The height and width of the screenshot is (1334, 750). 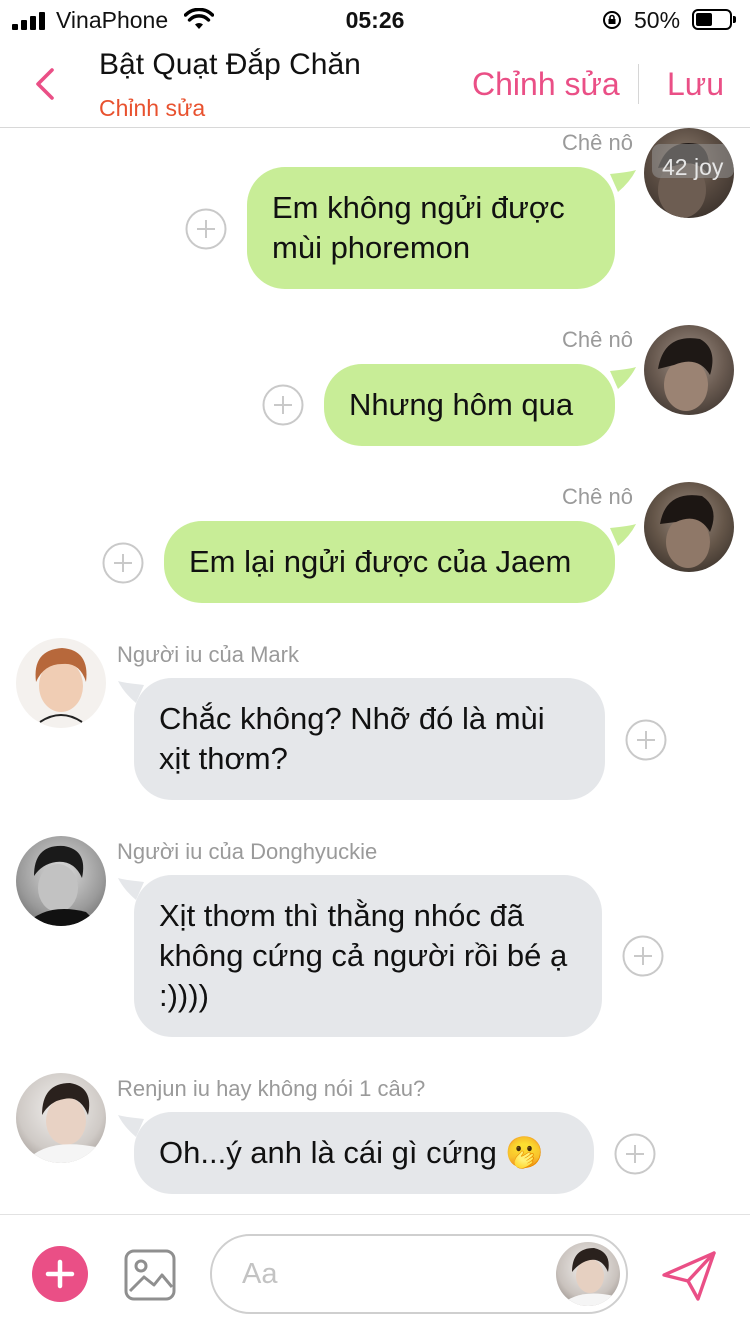 What do you see at coordinates (375, 20) in the screenshot?
I see `status-bar: VinaPhone 05:26 50%` at bounding box center [375, 20].